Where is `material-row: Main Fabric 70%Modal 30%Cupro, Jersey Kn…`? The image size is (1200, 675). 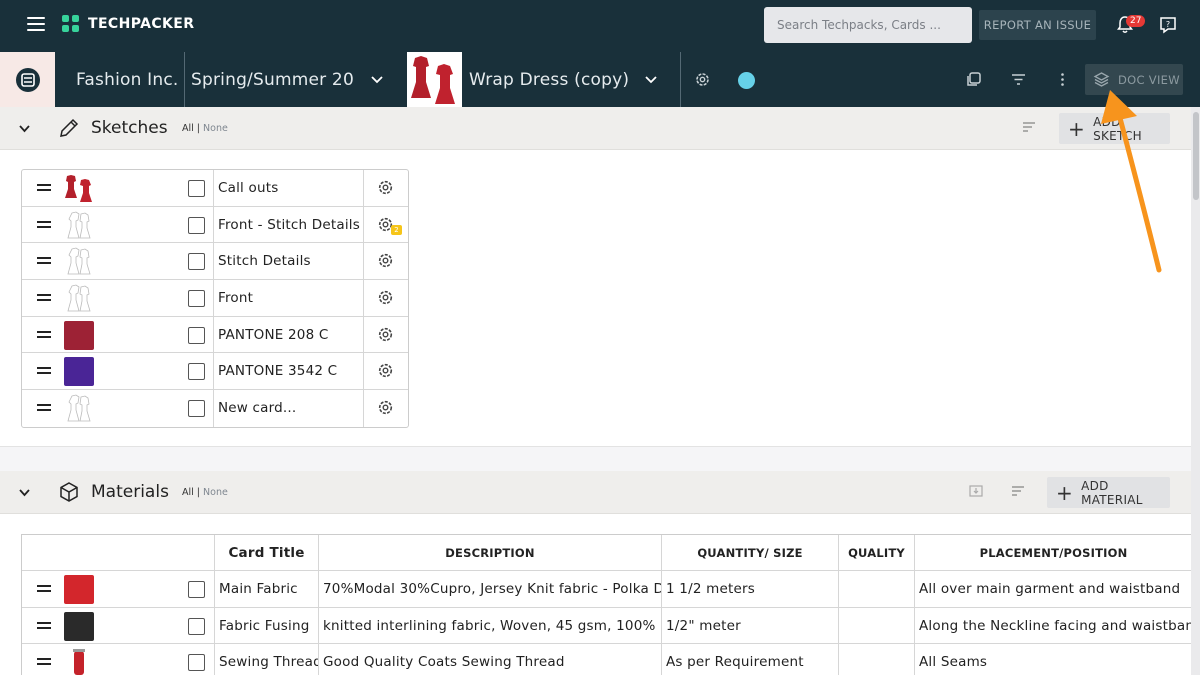 material-row: Main Fabric 70%Modal 30%Cupro, Jersey Kn… is located at coordinates (606, 589).